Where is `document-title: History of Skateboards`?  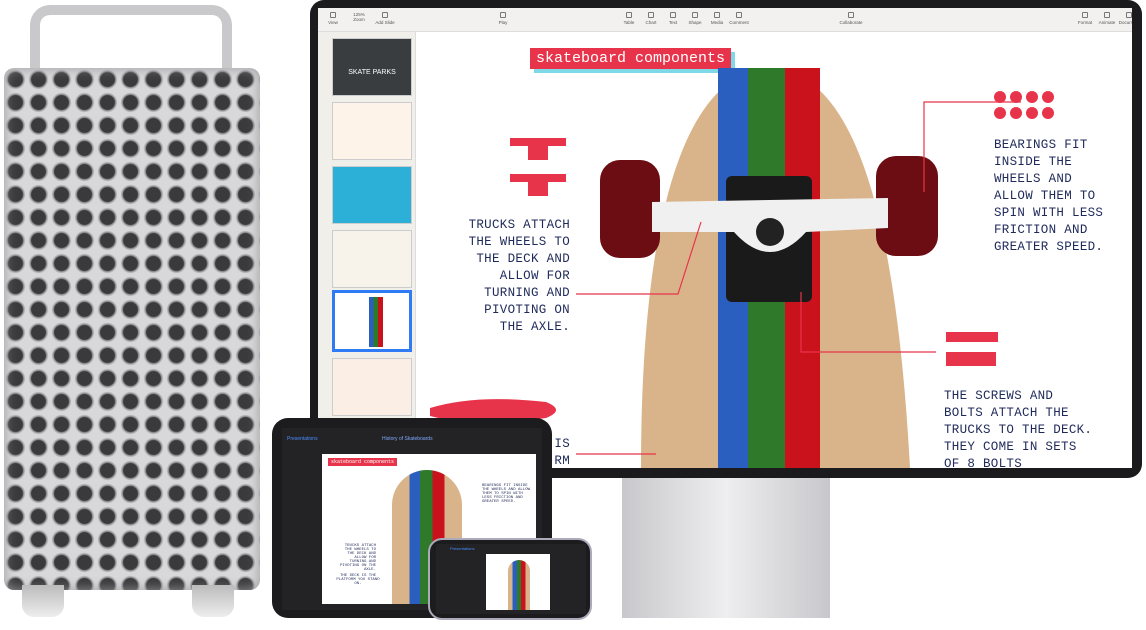
document-title: History of Skateboards is located at coordinates (407, 439).